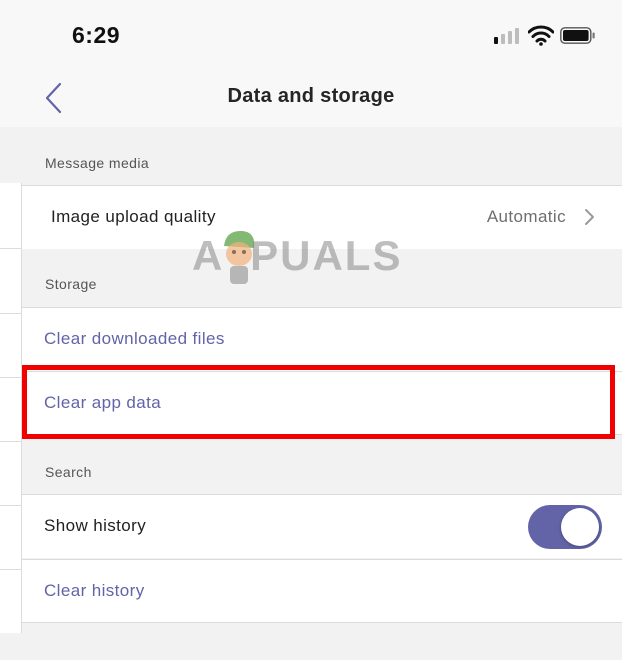 The height and width of the screenshot is (660, 622). What do you see at coordinates (11, 408) in the screenshot?
I see `previous-screen-edge` at bounding box center [11, 408].